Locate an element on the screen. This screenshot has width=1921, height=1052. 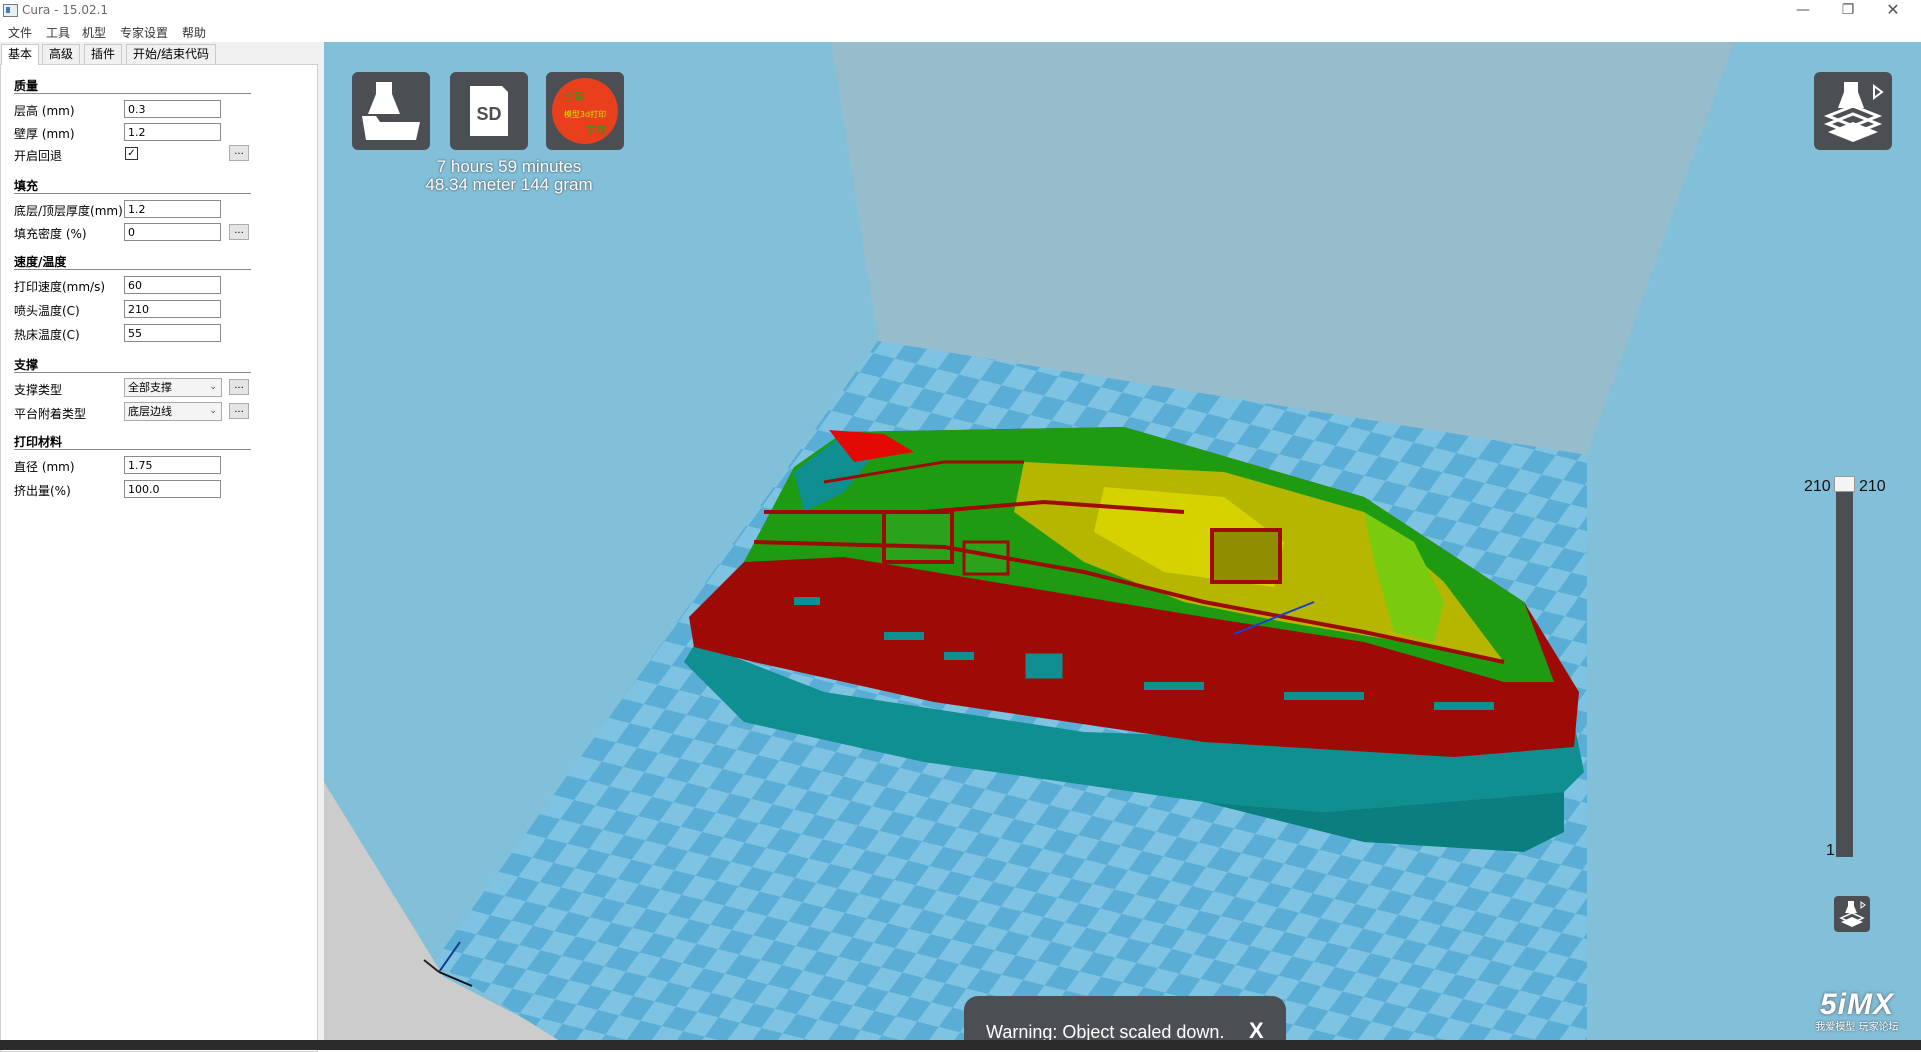
view-icon is located at coordinates (1852, 914).